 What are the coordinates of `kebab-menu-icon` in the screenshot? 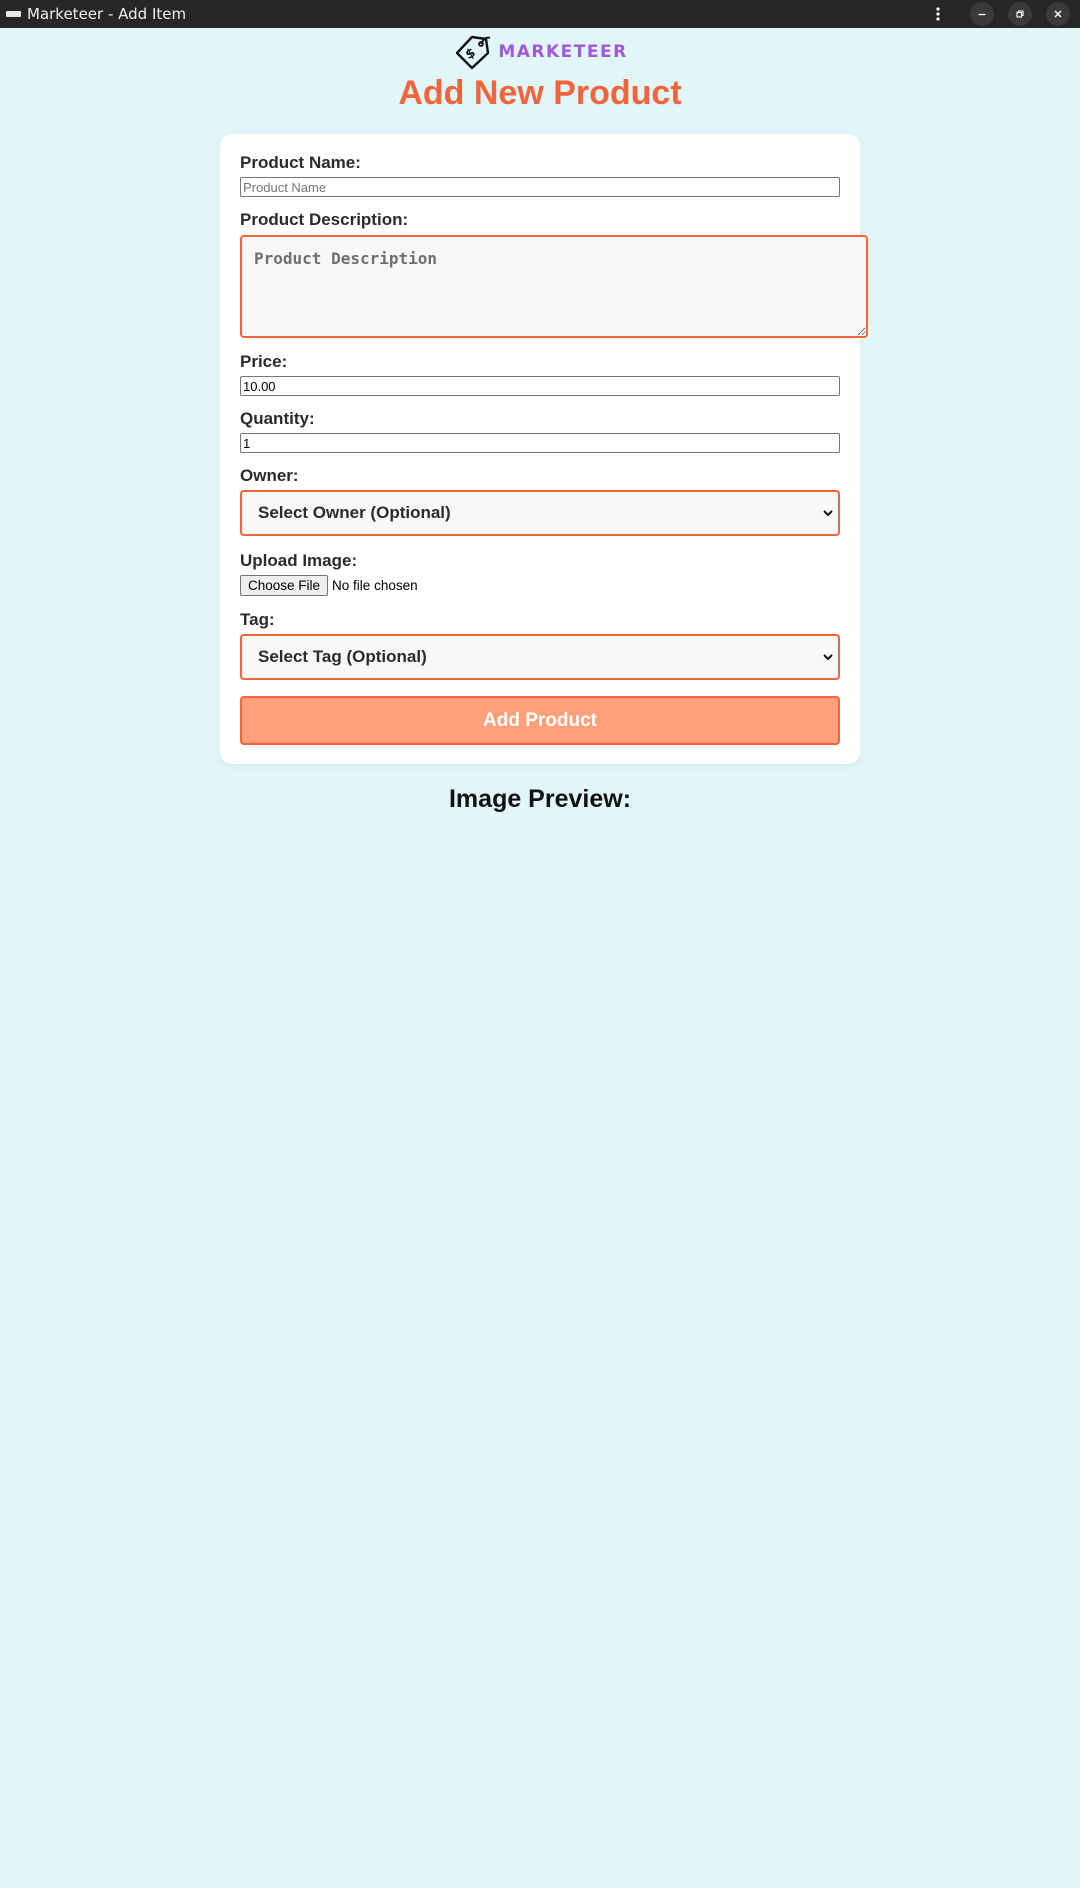 It's located at (938, 14).